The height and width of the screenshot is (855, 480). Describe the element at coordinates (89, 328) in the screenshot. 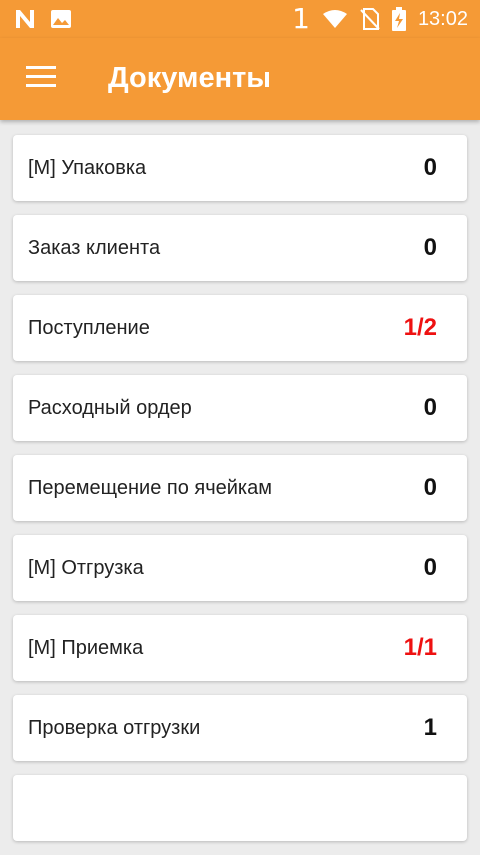

I see `document-label: Поступление` at that location.